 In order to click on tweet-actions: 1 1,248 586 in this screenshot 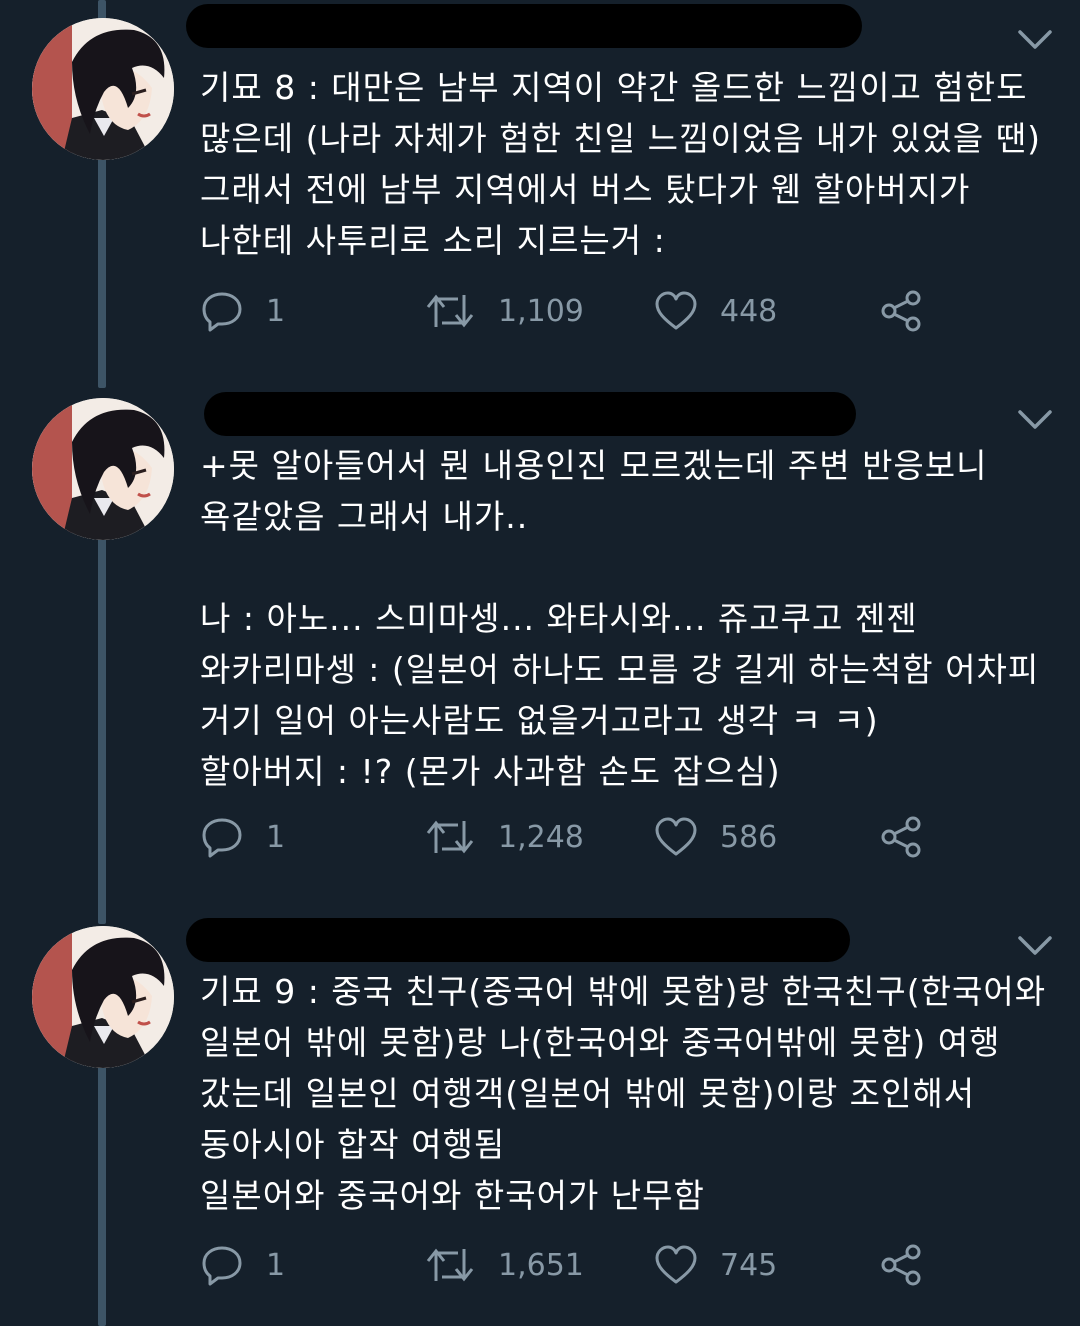, I will do `click(580, 837)`.